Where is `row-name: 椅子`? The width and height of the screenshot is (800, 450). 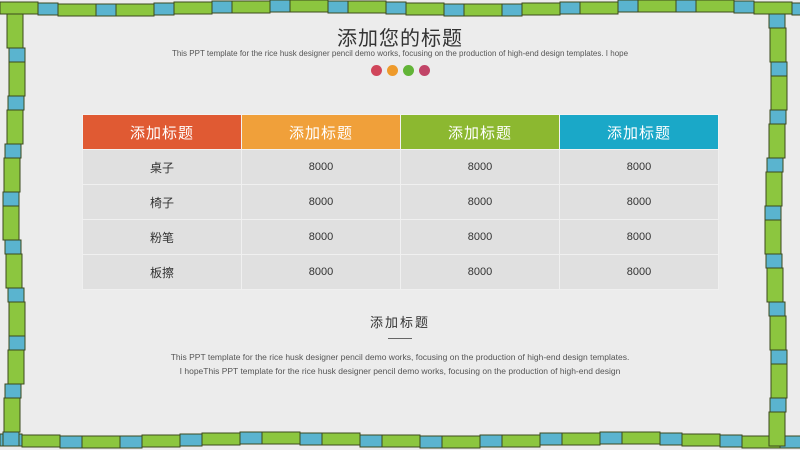 row-name: 椅子 is located at coordinates (162, 202).